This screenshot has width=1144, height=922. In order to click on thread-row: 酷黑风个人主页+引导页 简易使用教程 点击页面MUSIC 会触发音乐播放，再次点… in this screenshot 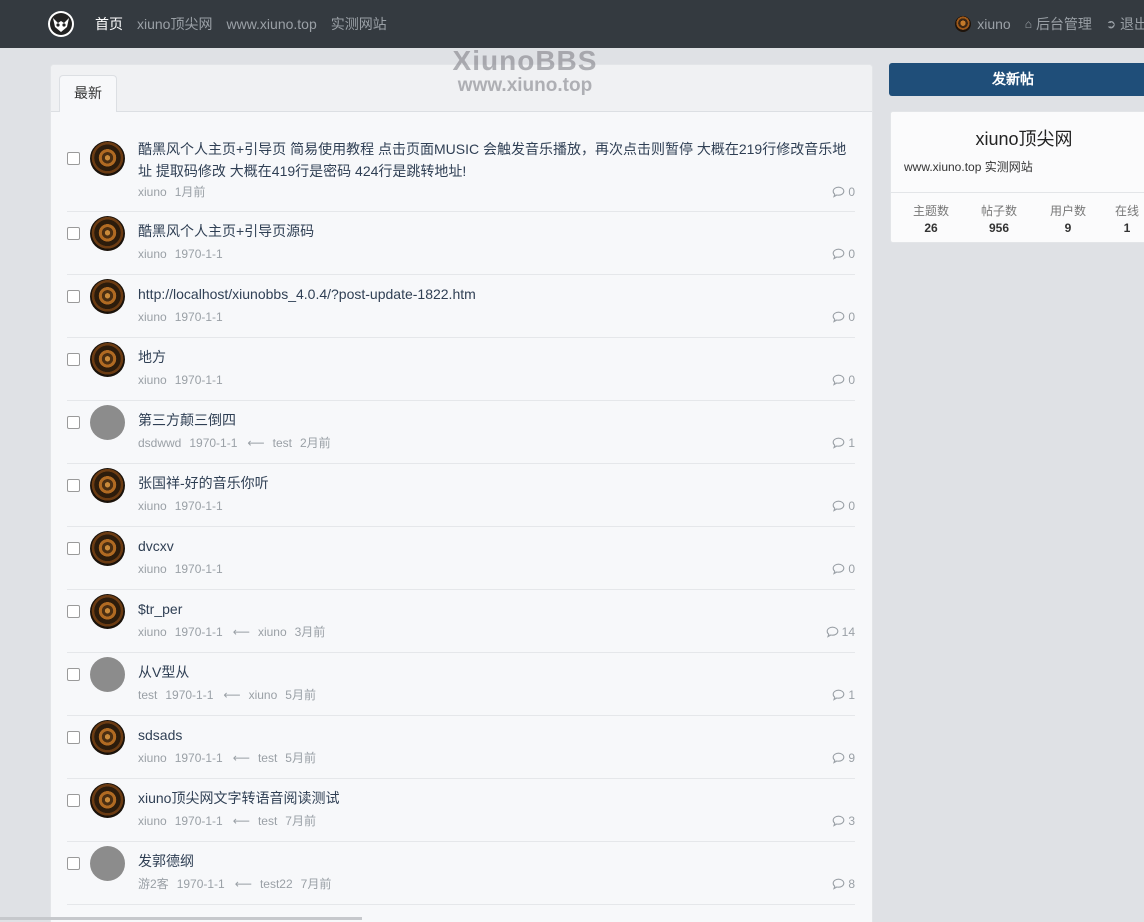, I will do `click(461, 169)`.